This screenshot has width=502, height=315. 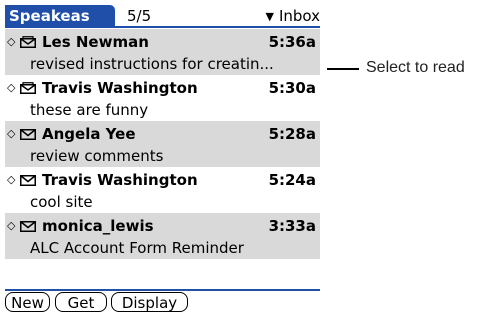 What do you see at coordinates (162, 27) in the screenshot?
I see `title-divider` at bounding box center [162, 27].